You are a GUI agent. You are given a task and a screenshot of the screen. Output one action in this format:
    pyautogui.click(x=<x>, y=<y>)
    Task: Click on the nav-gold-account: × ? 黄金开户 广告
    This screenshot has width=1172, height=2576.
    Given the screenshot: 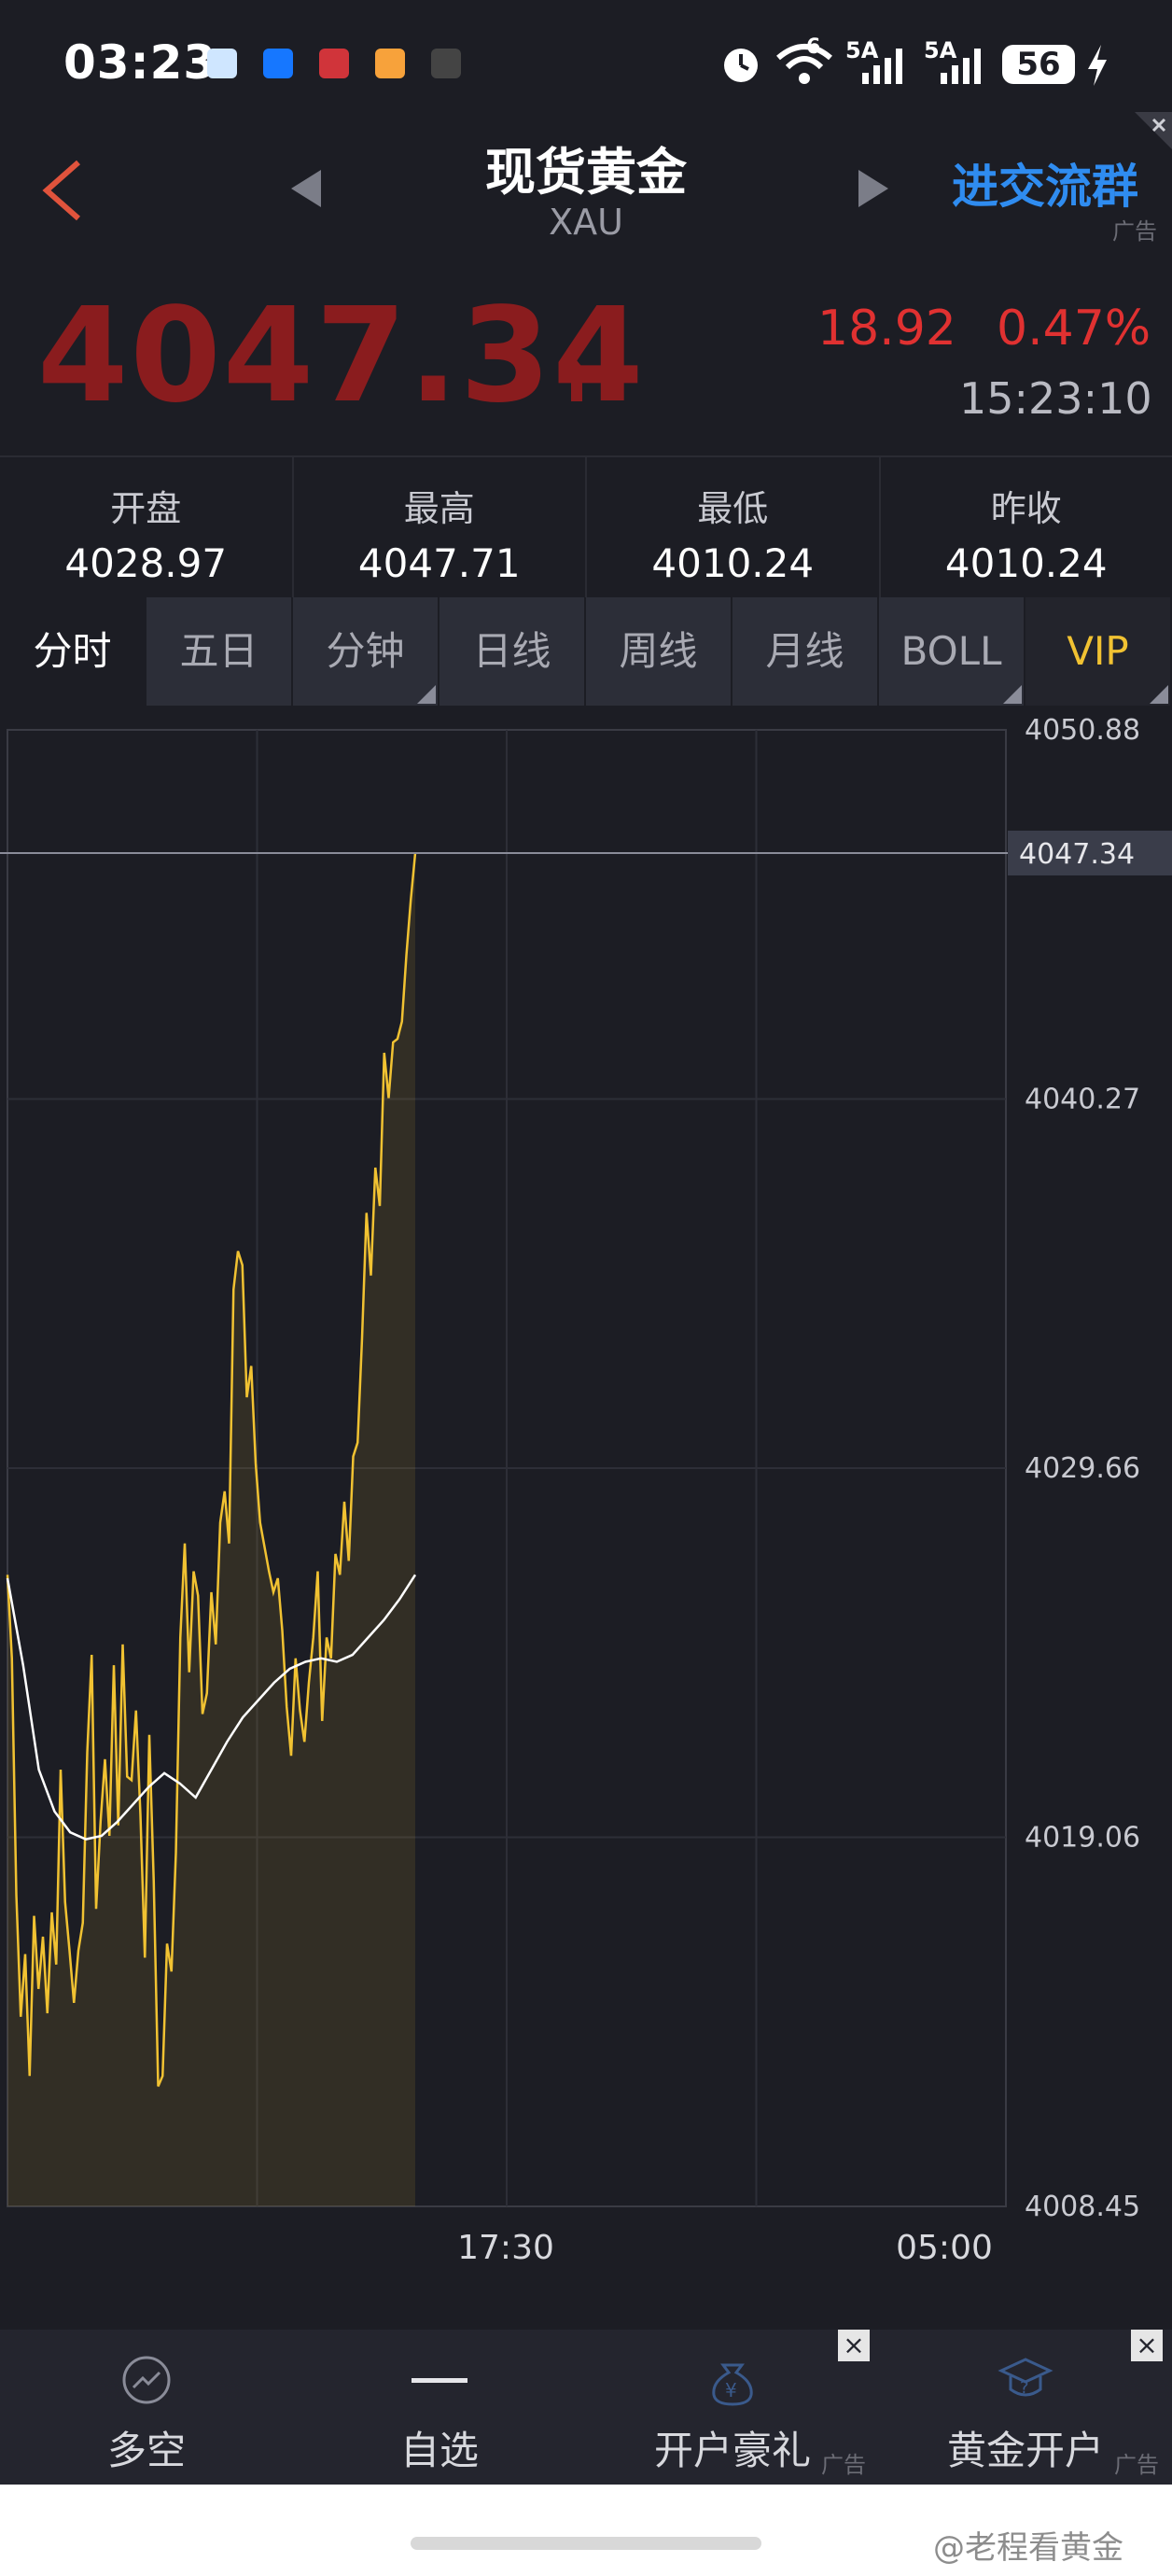 What is the action you would take?
    pyautogui.click(x=1025, y=2407)
    